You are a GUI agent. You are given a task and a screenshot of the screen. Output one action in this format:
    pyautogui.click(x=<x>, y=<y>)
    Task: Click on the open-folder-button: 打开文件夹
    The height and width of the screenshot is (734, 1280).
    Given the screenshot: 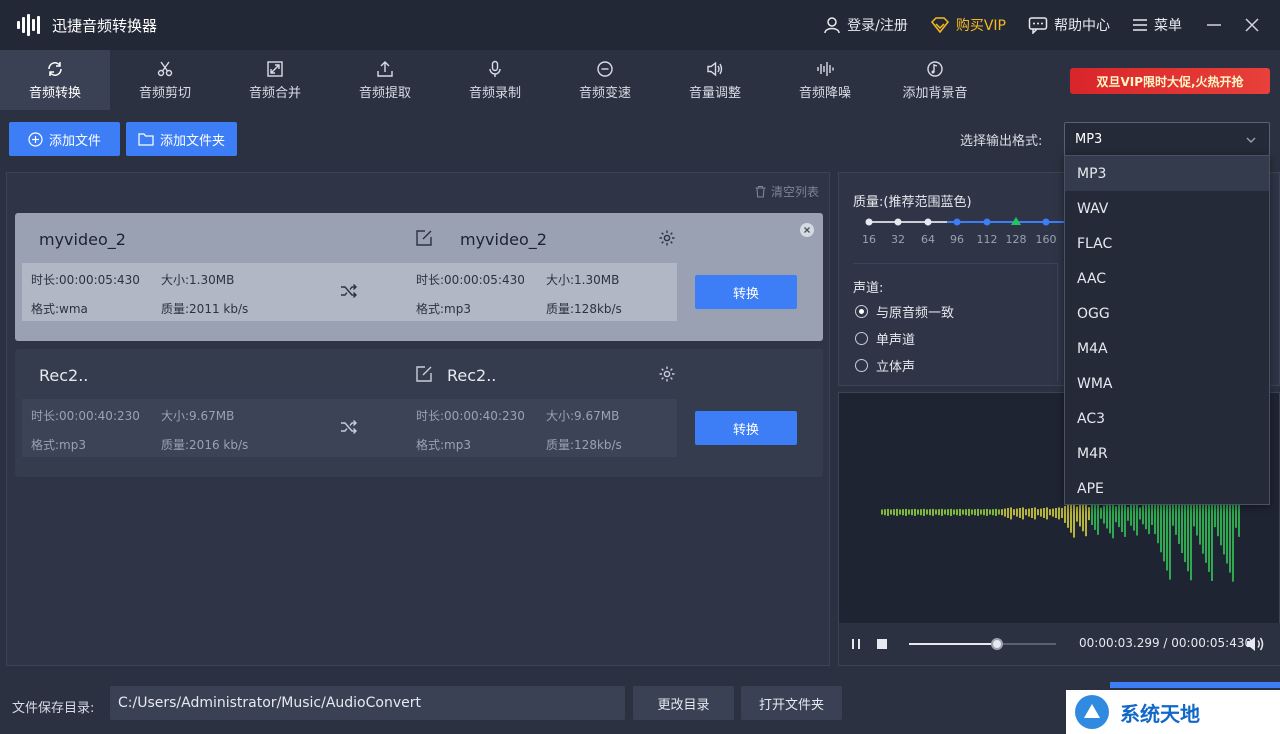 What is the action you would take?
    pyautogui.click(x=791, y=703)
    